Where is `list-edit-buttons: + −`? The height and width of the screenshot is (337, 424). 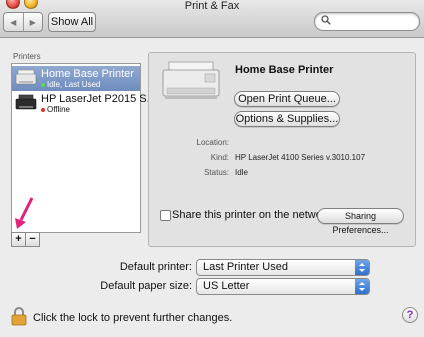
list-edit-buttons: + − is located at coordinates (31, 239).